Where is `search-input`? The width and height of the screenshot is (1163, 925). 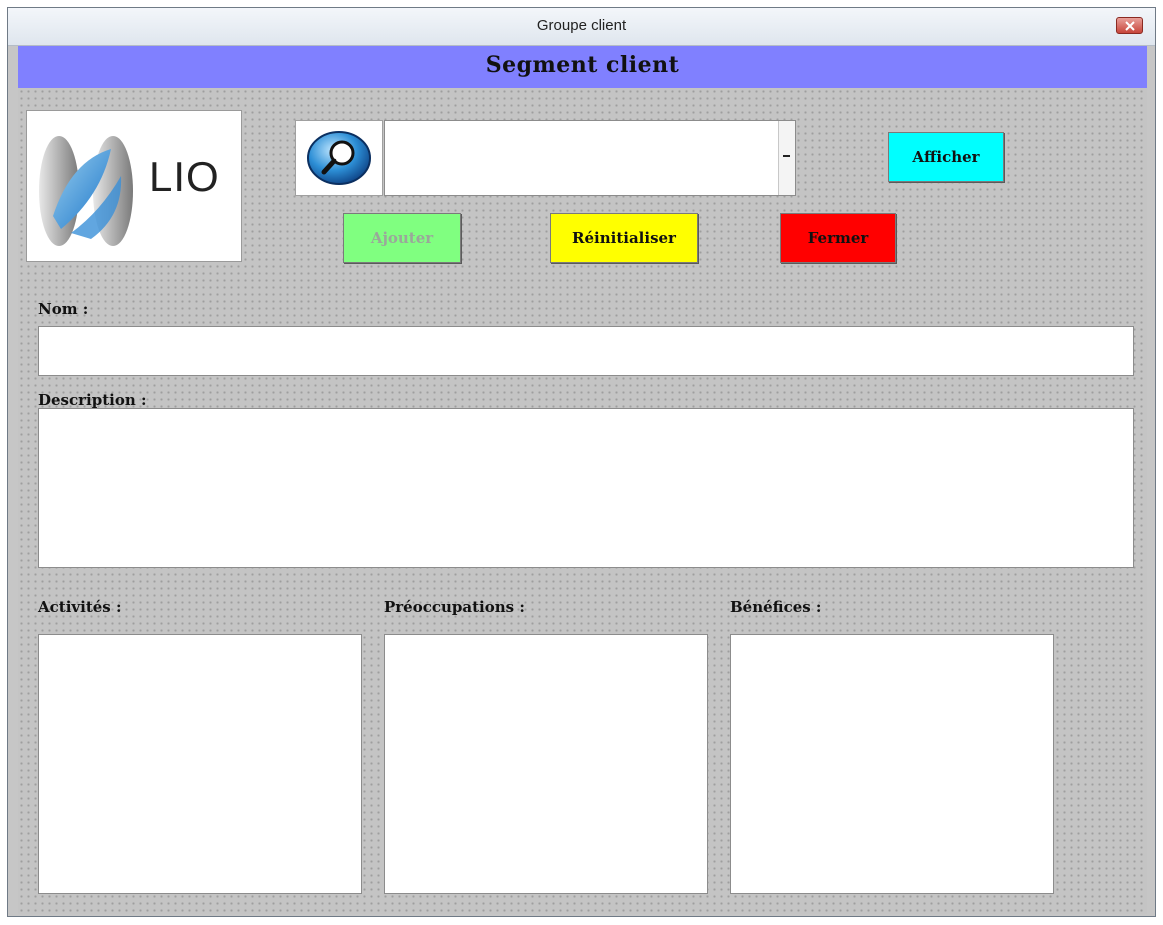
search-input is located at coordinates (581, 158).